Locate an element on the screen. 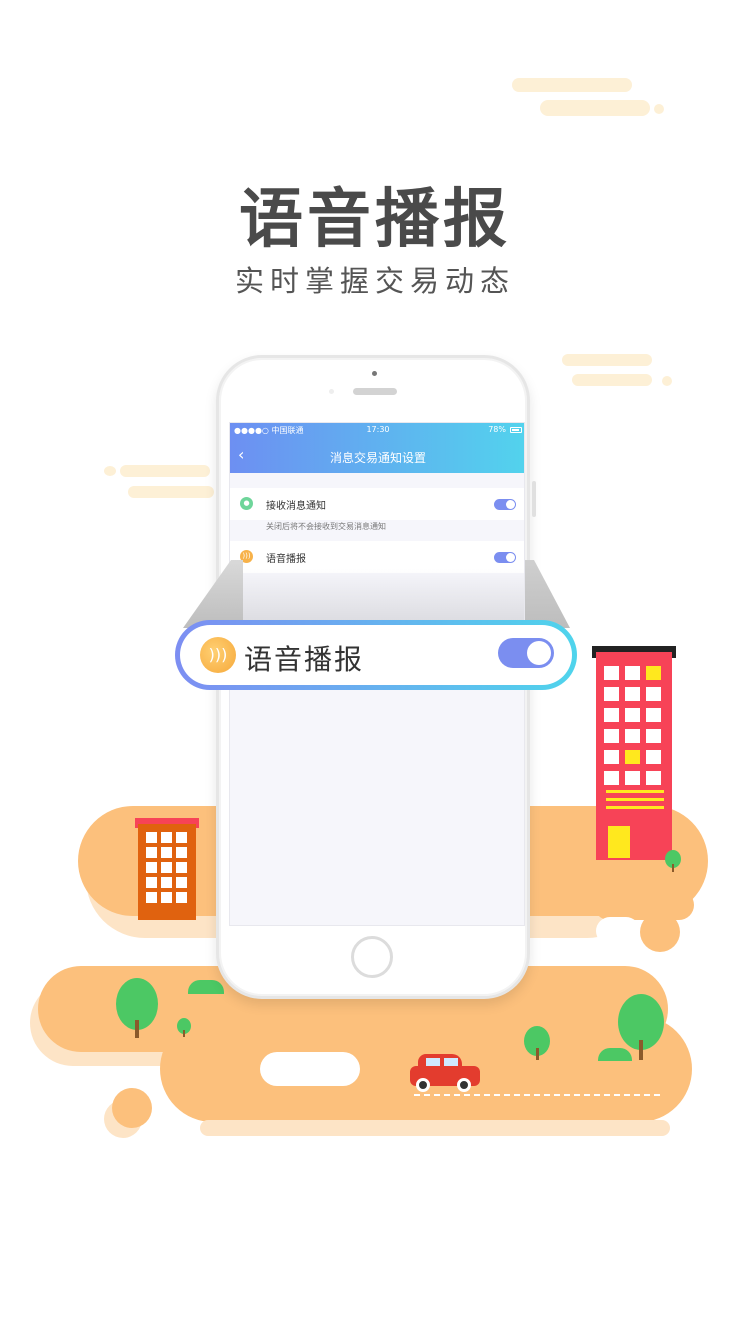 The height and width of the screenshot is (1334, 750). status-bar: ●●●●○ 中国联通 17:30 78% is located at coordinates (377, 431).